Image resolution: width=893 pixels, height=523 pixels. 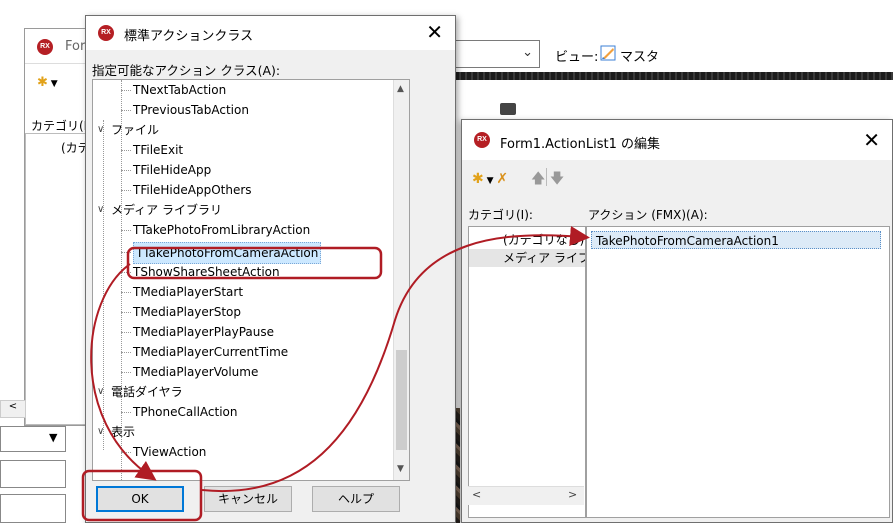 What do you see at coordinates (478, 179) in the screenshot?
I see `new-action-icon: ✱` at bounding box center [478, 179].